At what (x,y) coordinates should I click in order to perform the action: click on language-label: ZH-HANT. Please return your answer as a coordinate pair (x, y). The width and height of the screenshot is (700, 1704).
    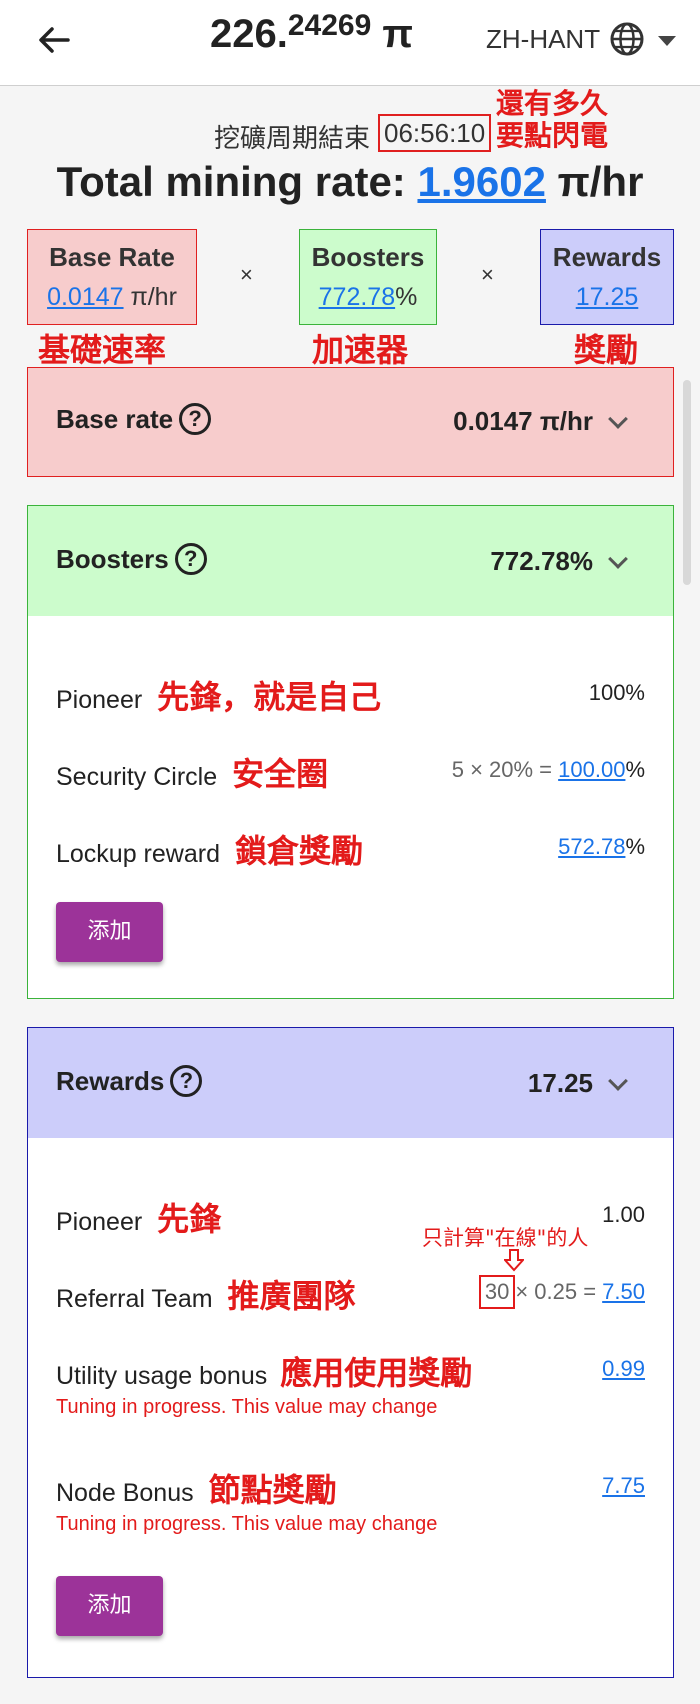
    Looking at the image, I should click on (543, 39).